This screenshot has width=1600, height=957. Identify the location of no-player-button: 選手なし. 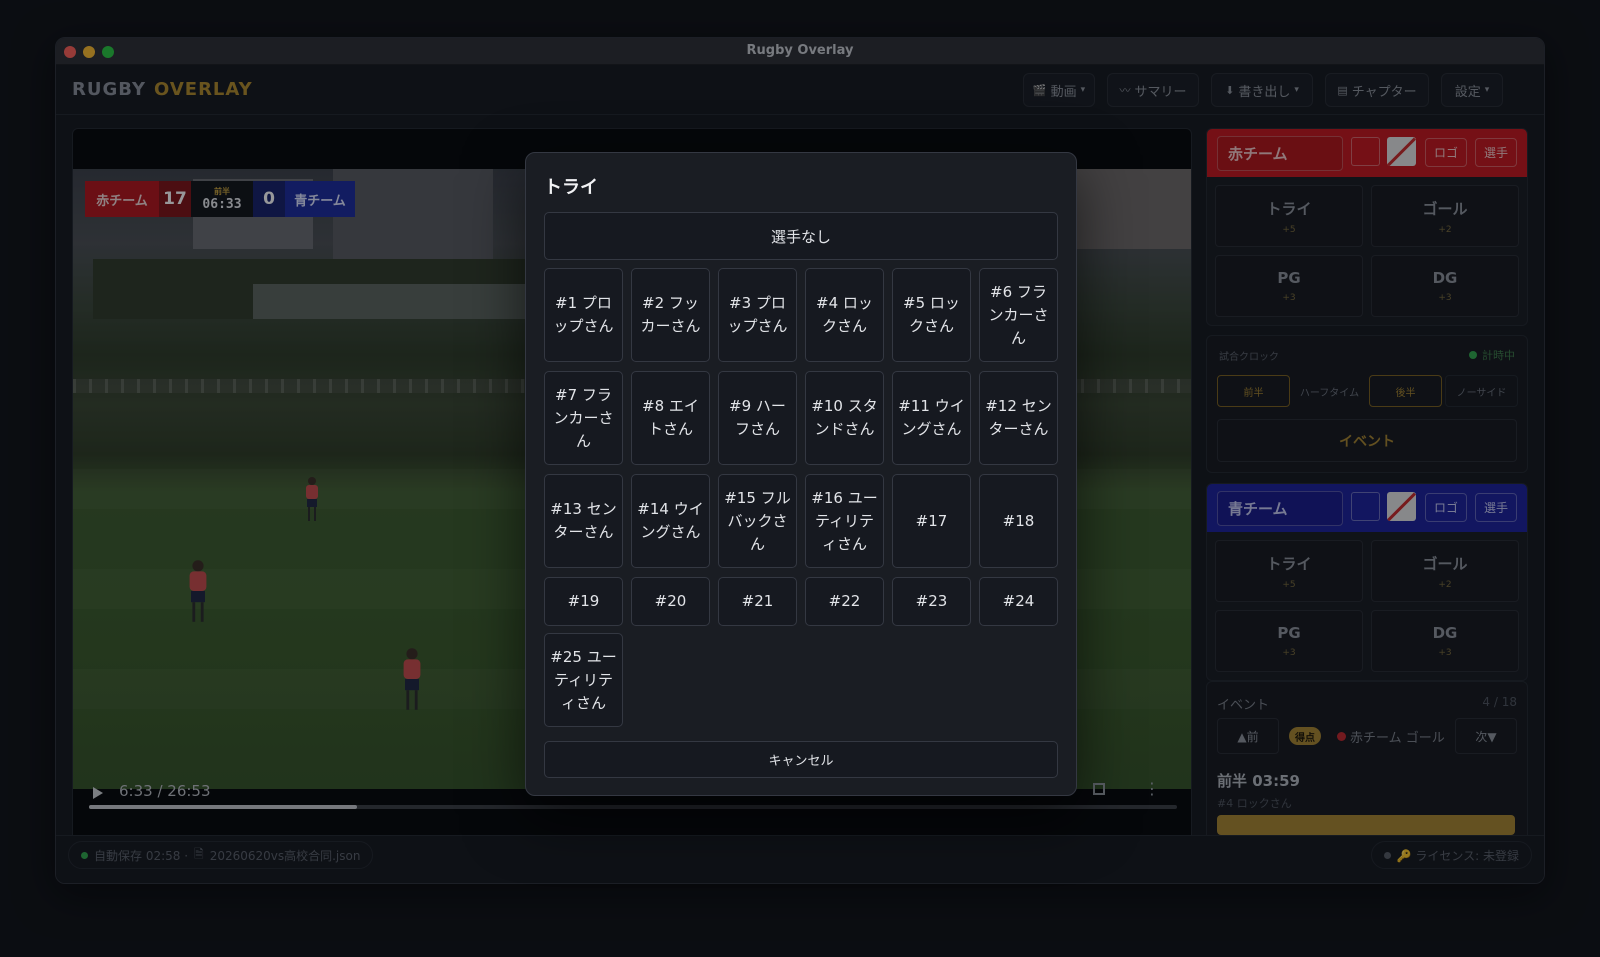
(801, 236).